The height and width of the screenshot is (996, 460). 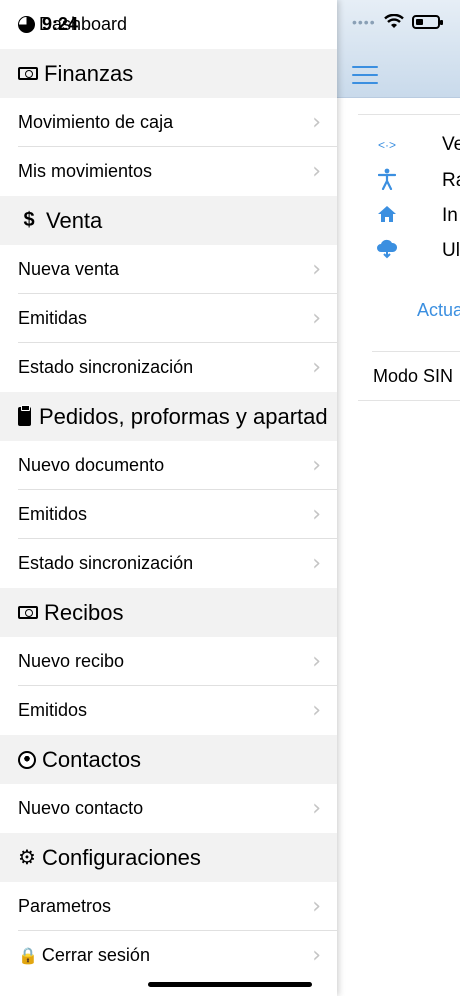 What do you see at coordinates (365, 75) in the screenshot?
I see `hamburger-menu-icon` at bounding box center [365, 75].